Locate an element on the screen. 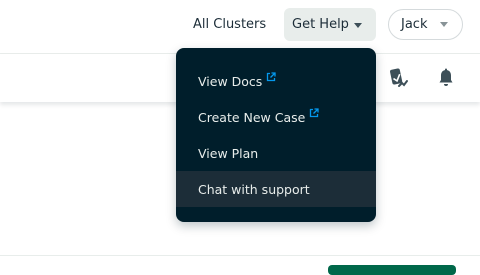 This screenshot has height=275, width=480. menu-item-create-new-case: Create New Case is located at coordinates (276, 117).